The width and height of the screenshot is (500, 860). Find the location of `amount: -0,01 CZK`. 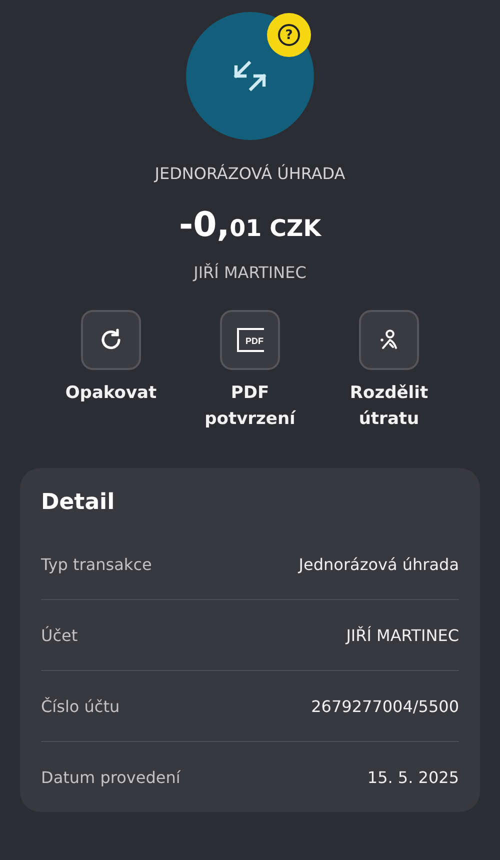

amount: -0,01 CZK is located at coordinates (250, 225).